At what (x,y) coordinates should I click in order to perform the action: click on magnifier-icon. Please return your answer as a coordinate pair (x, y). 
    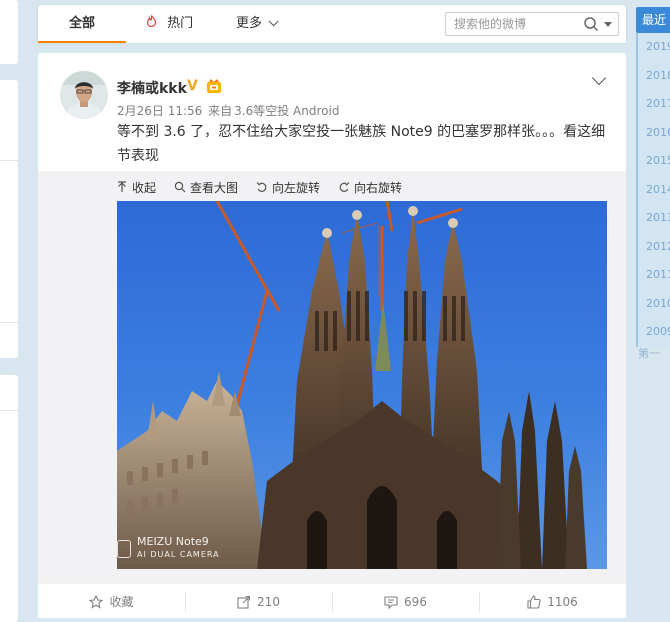
    Looking at the image, I should click on (180, 187).